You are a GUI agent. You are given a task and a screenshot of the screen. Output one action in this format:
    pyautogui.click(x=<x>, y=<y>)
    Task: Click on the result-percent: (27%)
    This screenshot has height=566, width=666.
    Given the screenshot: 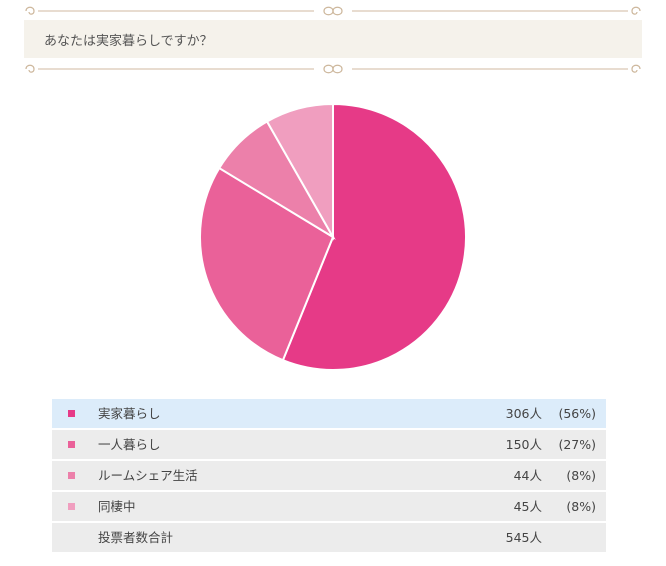 What is the action you would take?
    pyautogui.click(x=577, y=444)
    